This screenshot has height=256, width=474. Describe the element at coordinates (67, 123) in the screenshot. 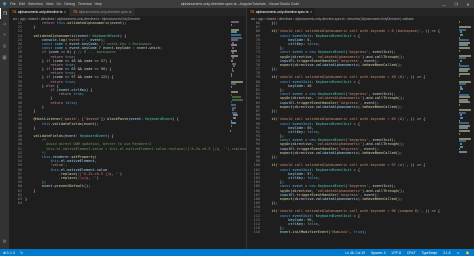

I see `code-token: validateFields` at that location.